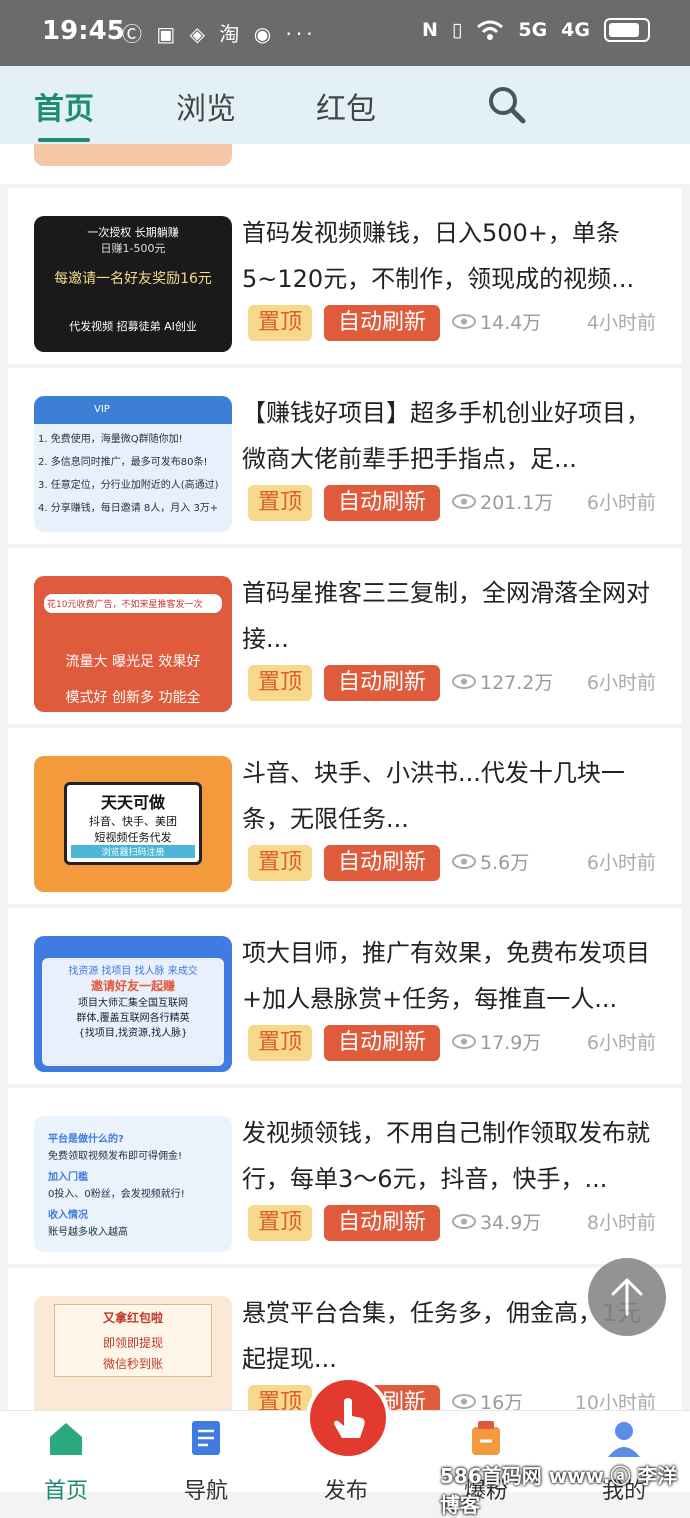 The image size is (690, 1518). Describe the element at coordinates (123, 462) in the screenshot. I see `thumb-text: 2. 多信息同时推广，最多可发布80条!` at that location.